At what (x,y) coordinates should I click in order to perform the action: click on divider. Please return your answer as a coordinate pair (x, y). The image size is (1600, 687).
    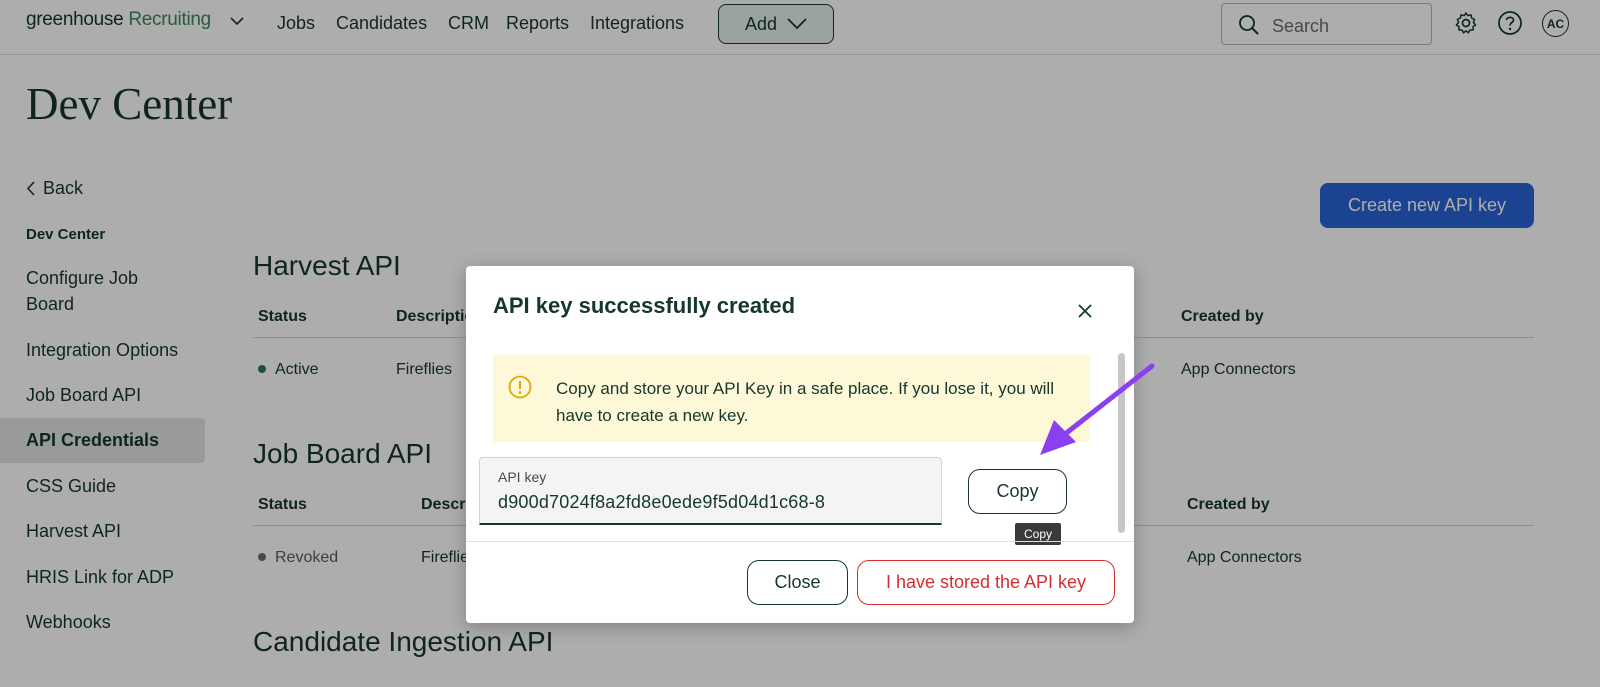
    Looking at the image, I should click on (800, 541).